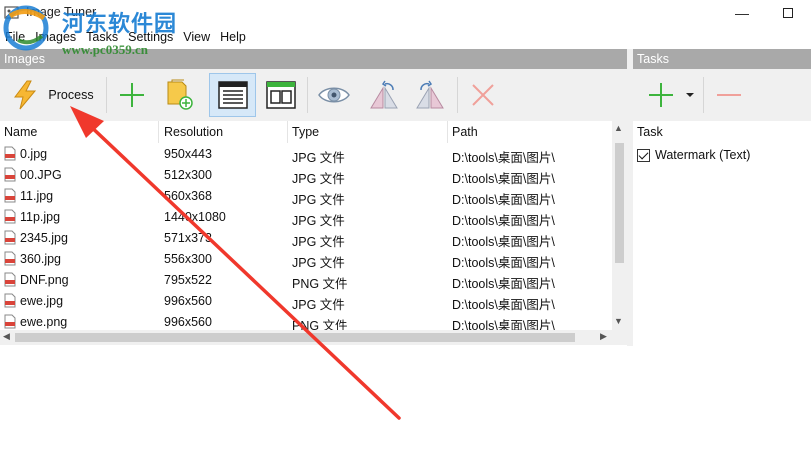  What do you see at coordinates (368, 132) in the screenshot?
I see `column-header-type: Type` at bounding box center [368, 132].